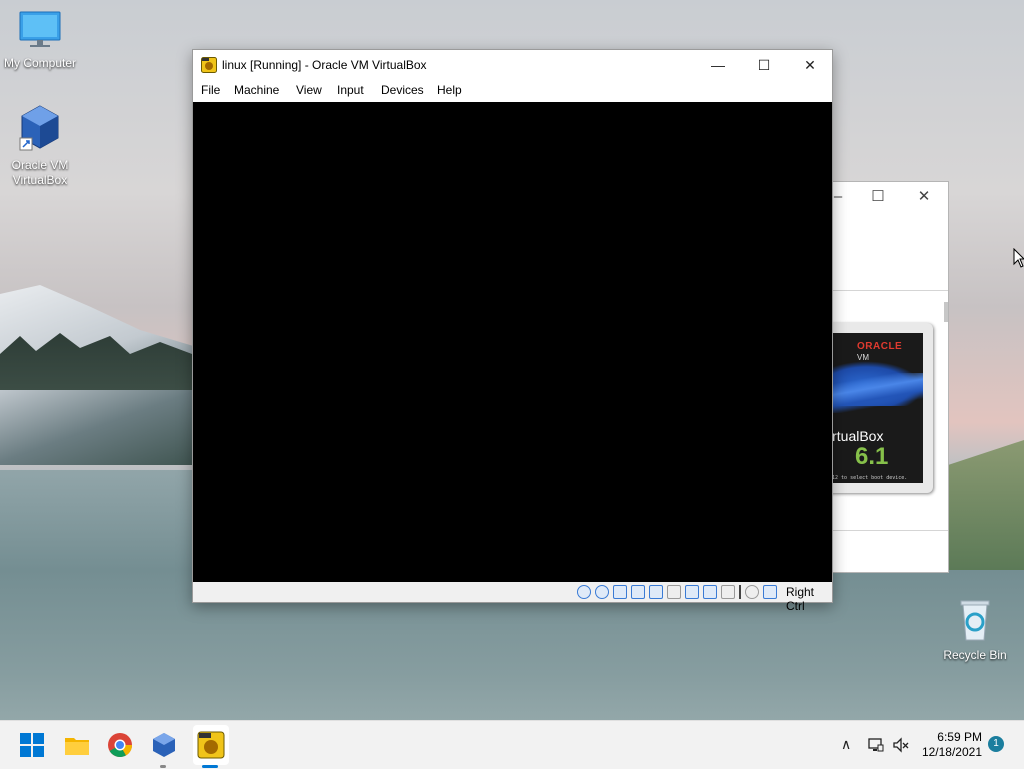  What do you see at coordinates (846, 744) in the screenshot?
I see `chevron-up-icon: ∧` at bounding box center [846, 744].